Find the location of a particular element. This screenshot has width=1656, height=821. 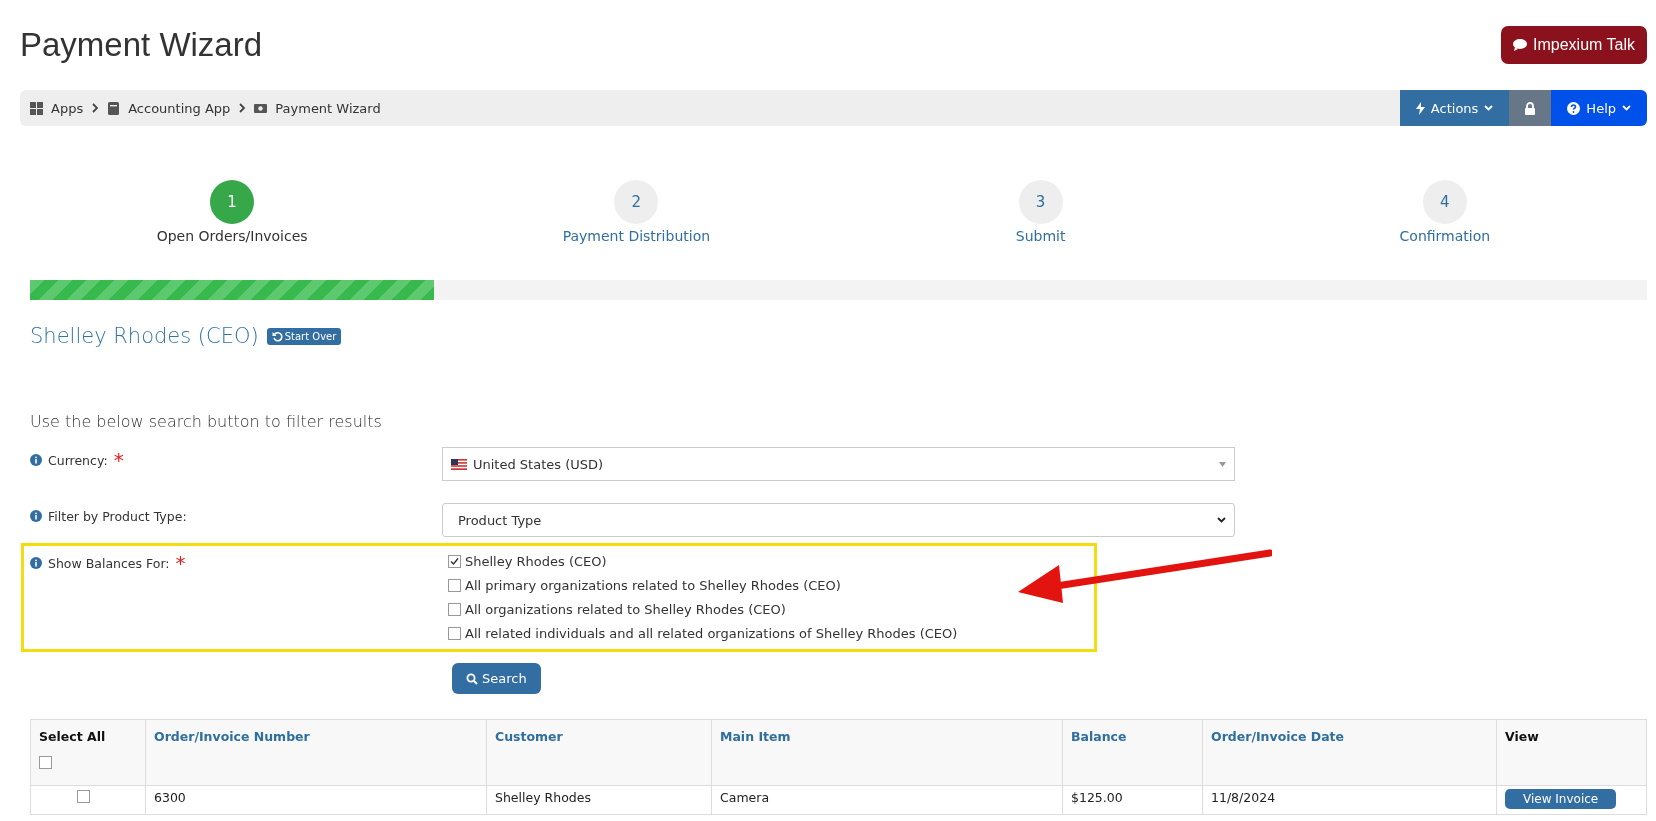

column-header: View is located at coordinates (1522, 736).